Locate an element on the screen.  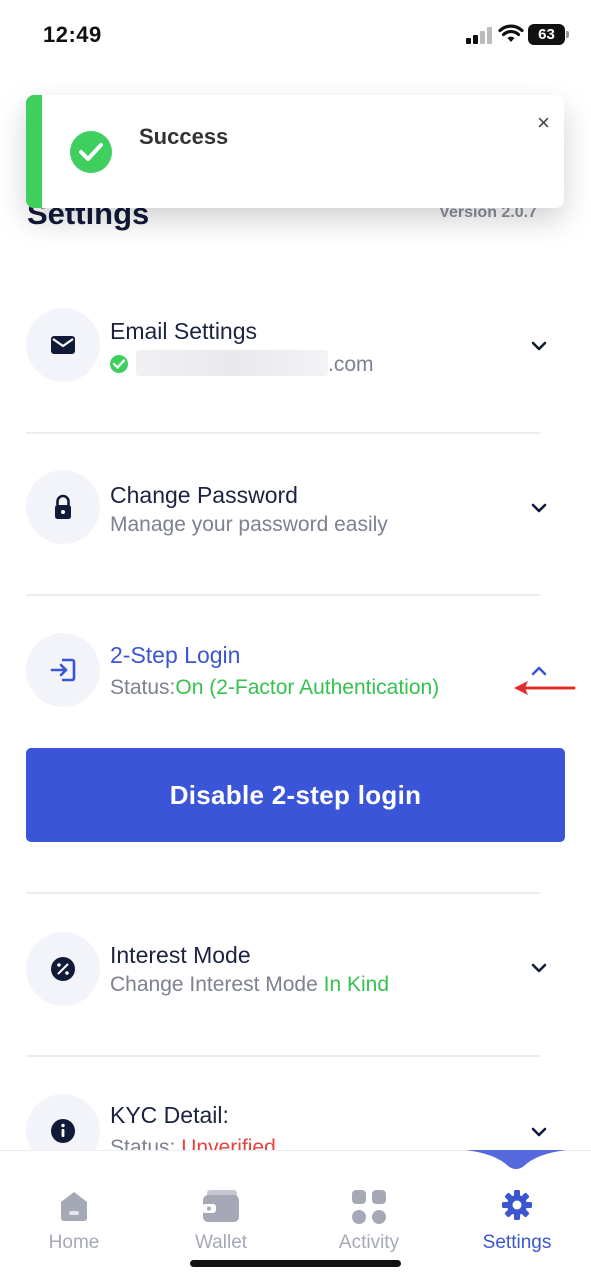
nav-label-settings: Settings is located at coordinates (517, 1242).